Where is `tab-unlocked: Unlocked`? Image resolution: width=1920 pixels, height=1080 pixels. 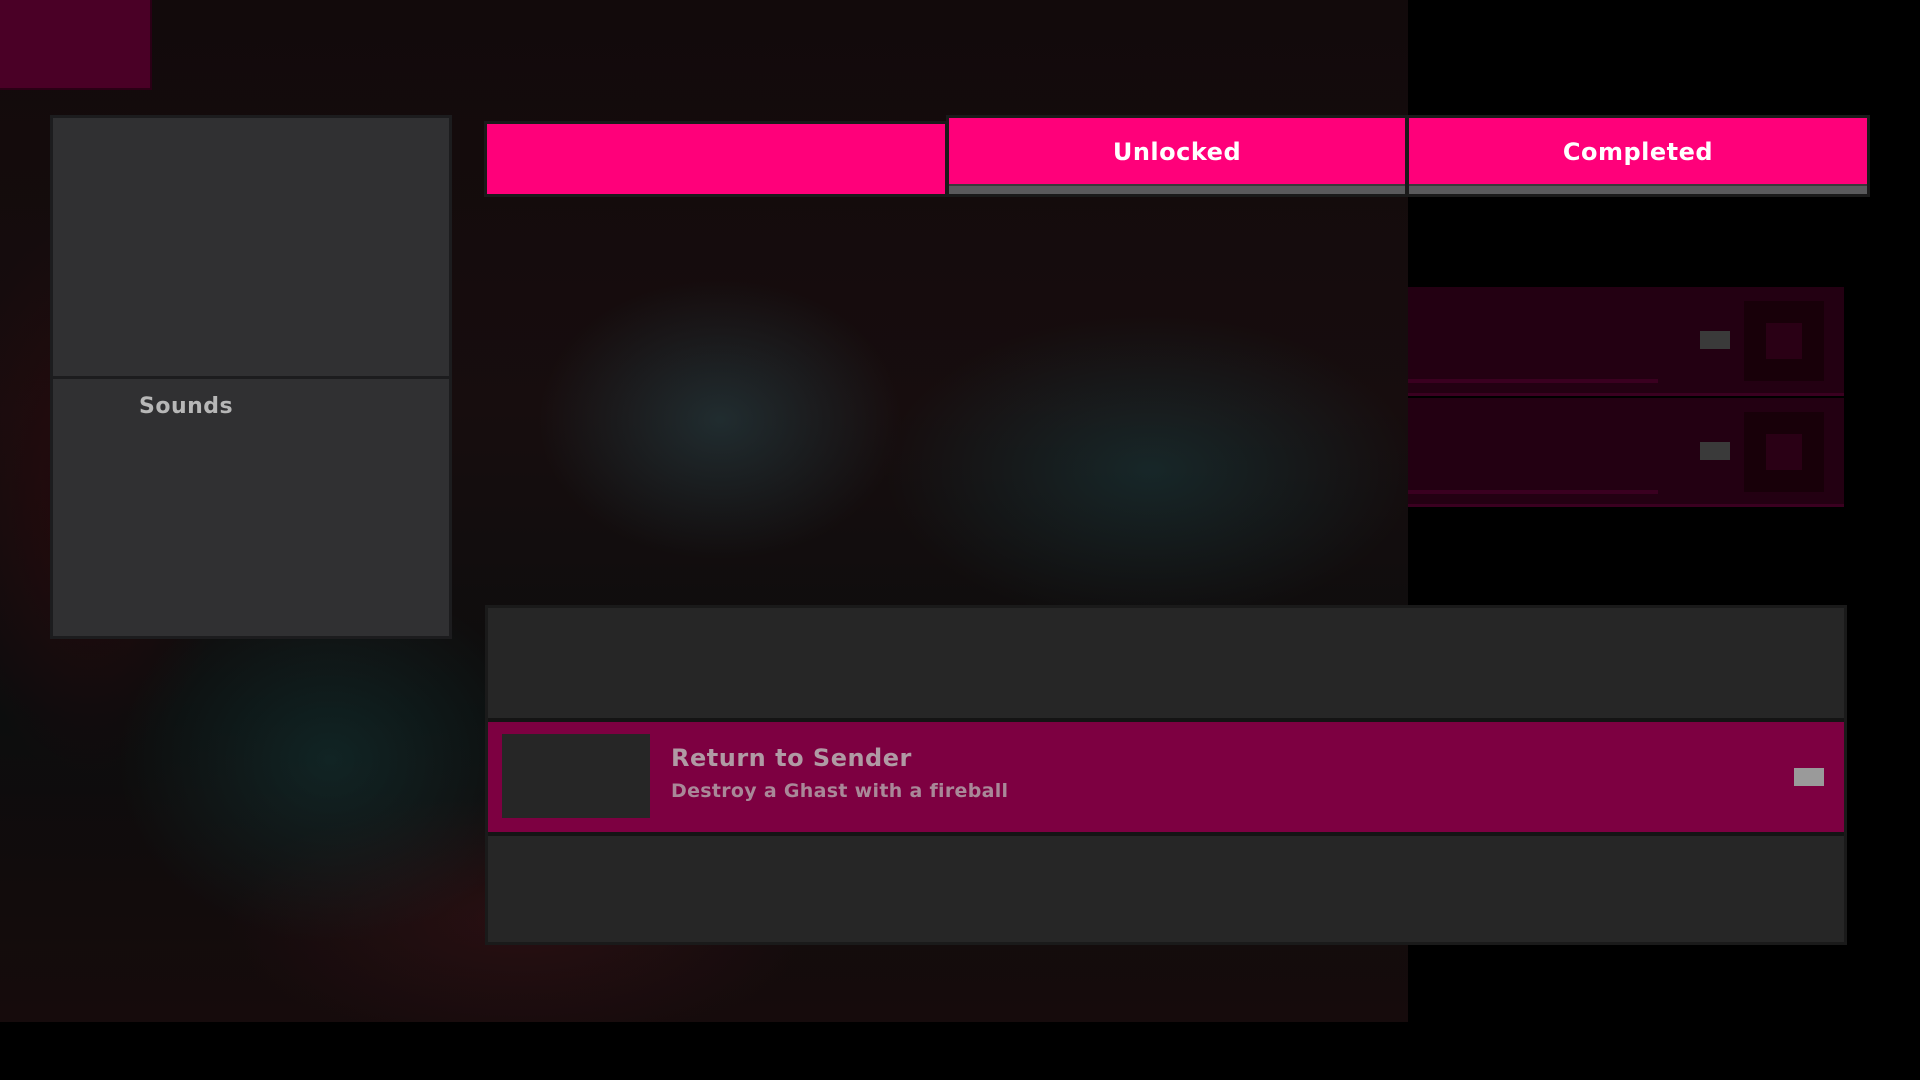 tab-unlocked: Unlocked is located at coordinates (1177, 156).